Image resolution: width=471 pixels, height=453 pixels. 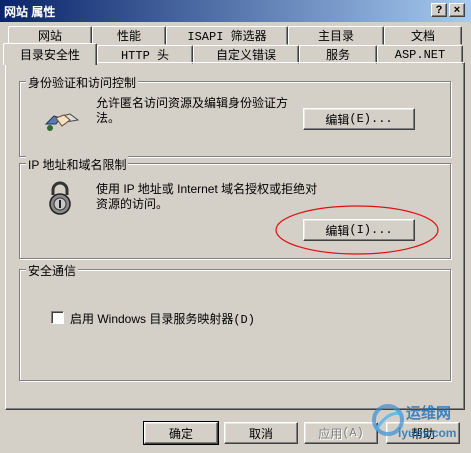 What do you see at coordinates (82, 82) in the screenshot?
I see `auth-group-title: 身份验证和访问控制` at bounding box center [82, 82].